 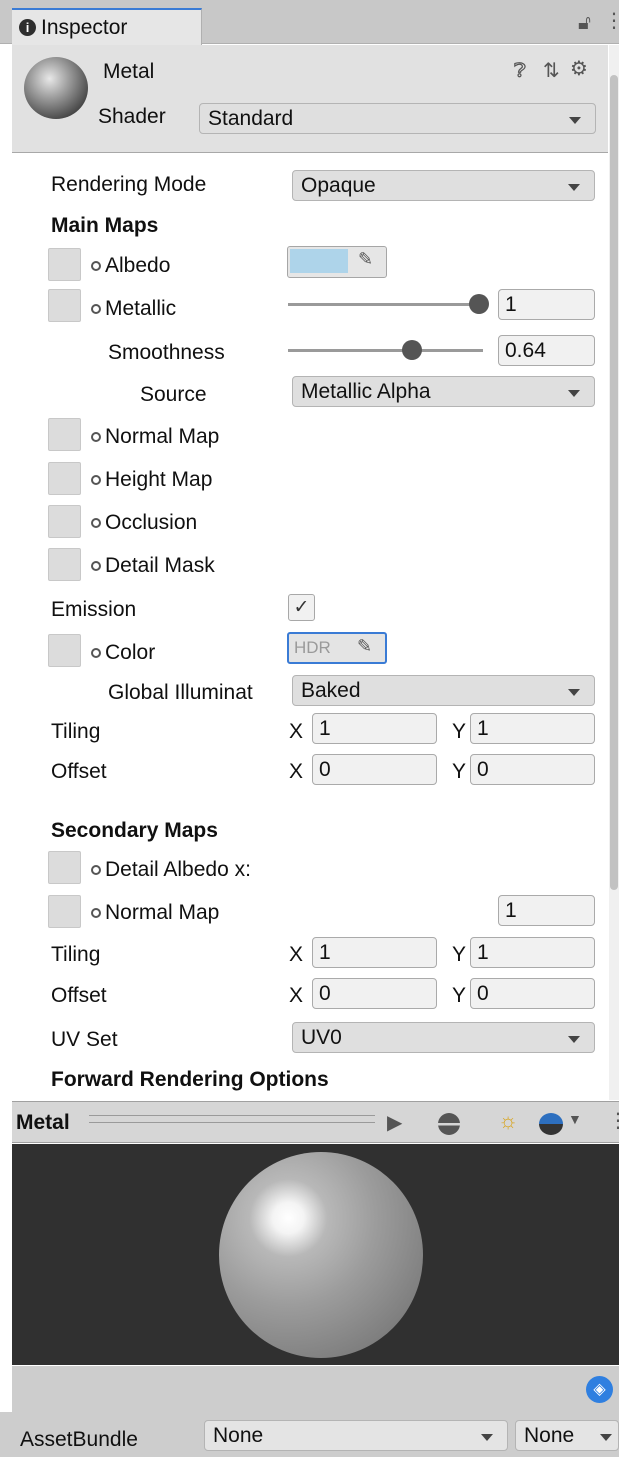 What do you see at coordinates (133, 309) in the screenshot?
I see `metallic-label: Metallic` at bounding box center [133, 309].